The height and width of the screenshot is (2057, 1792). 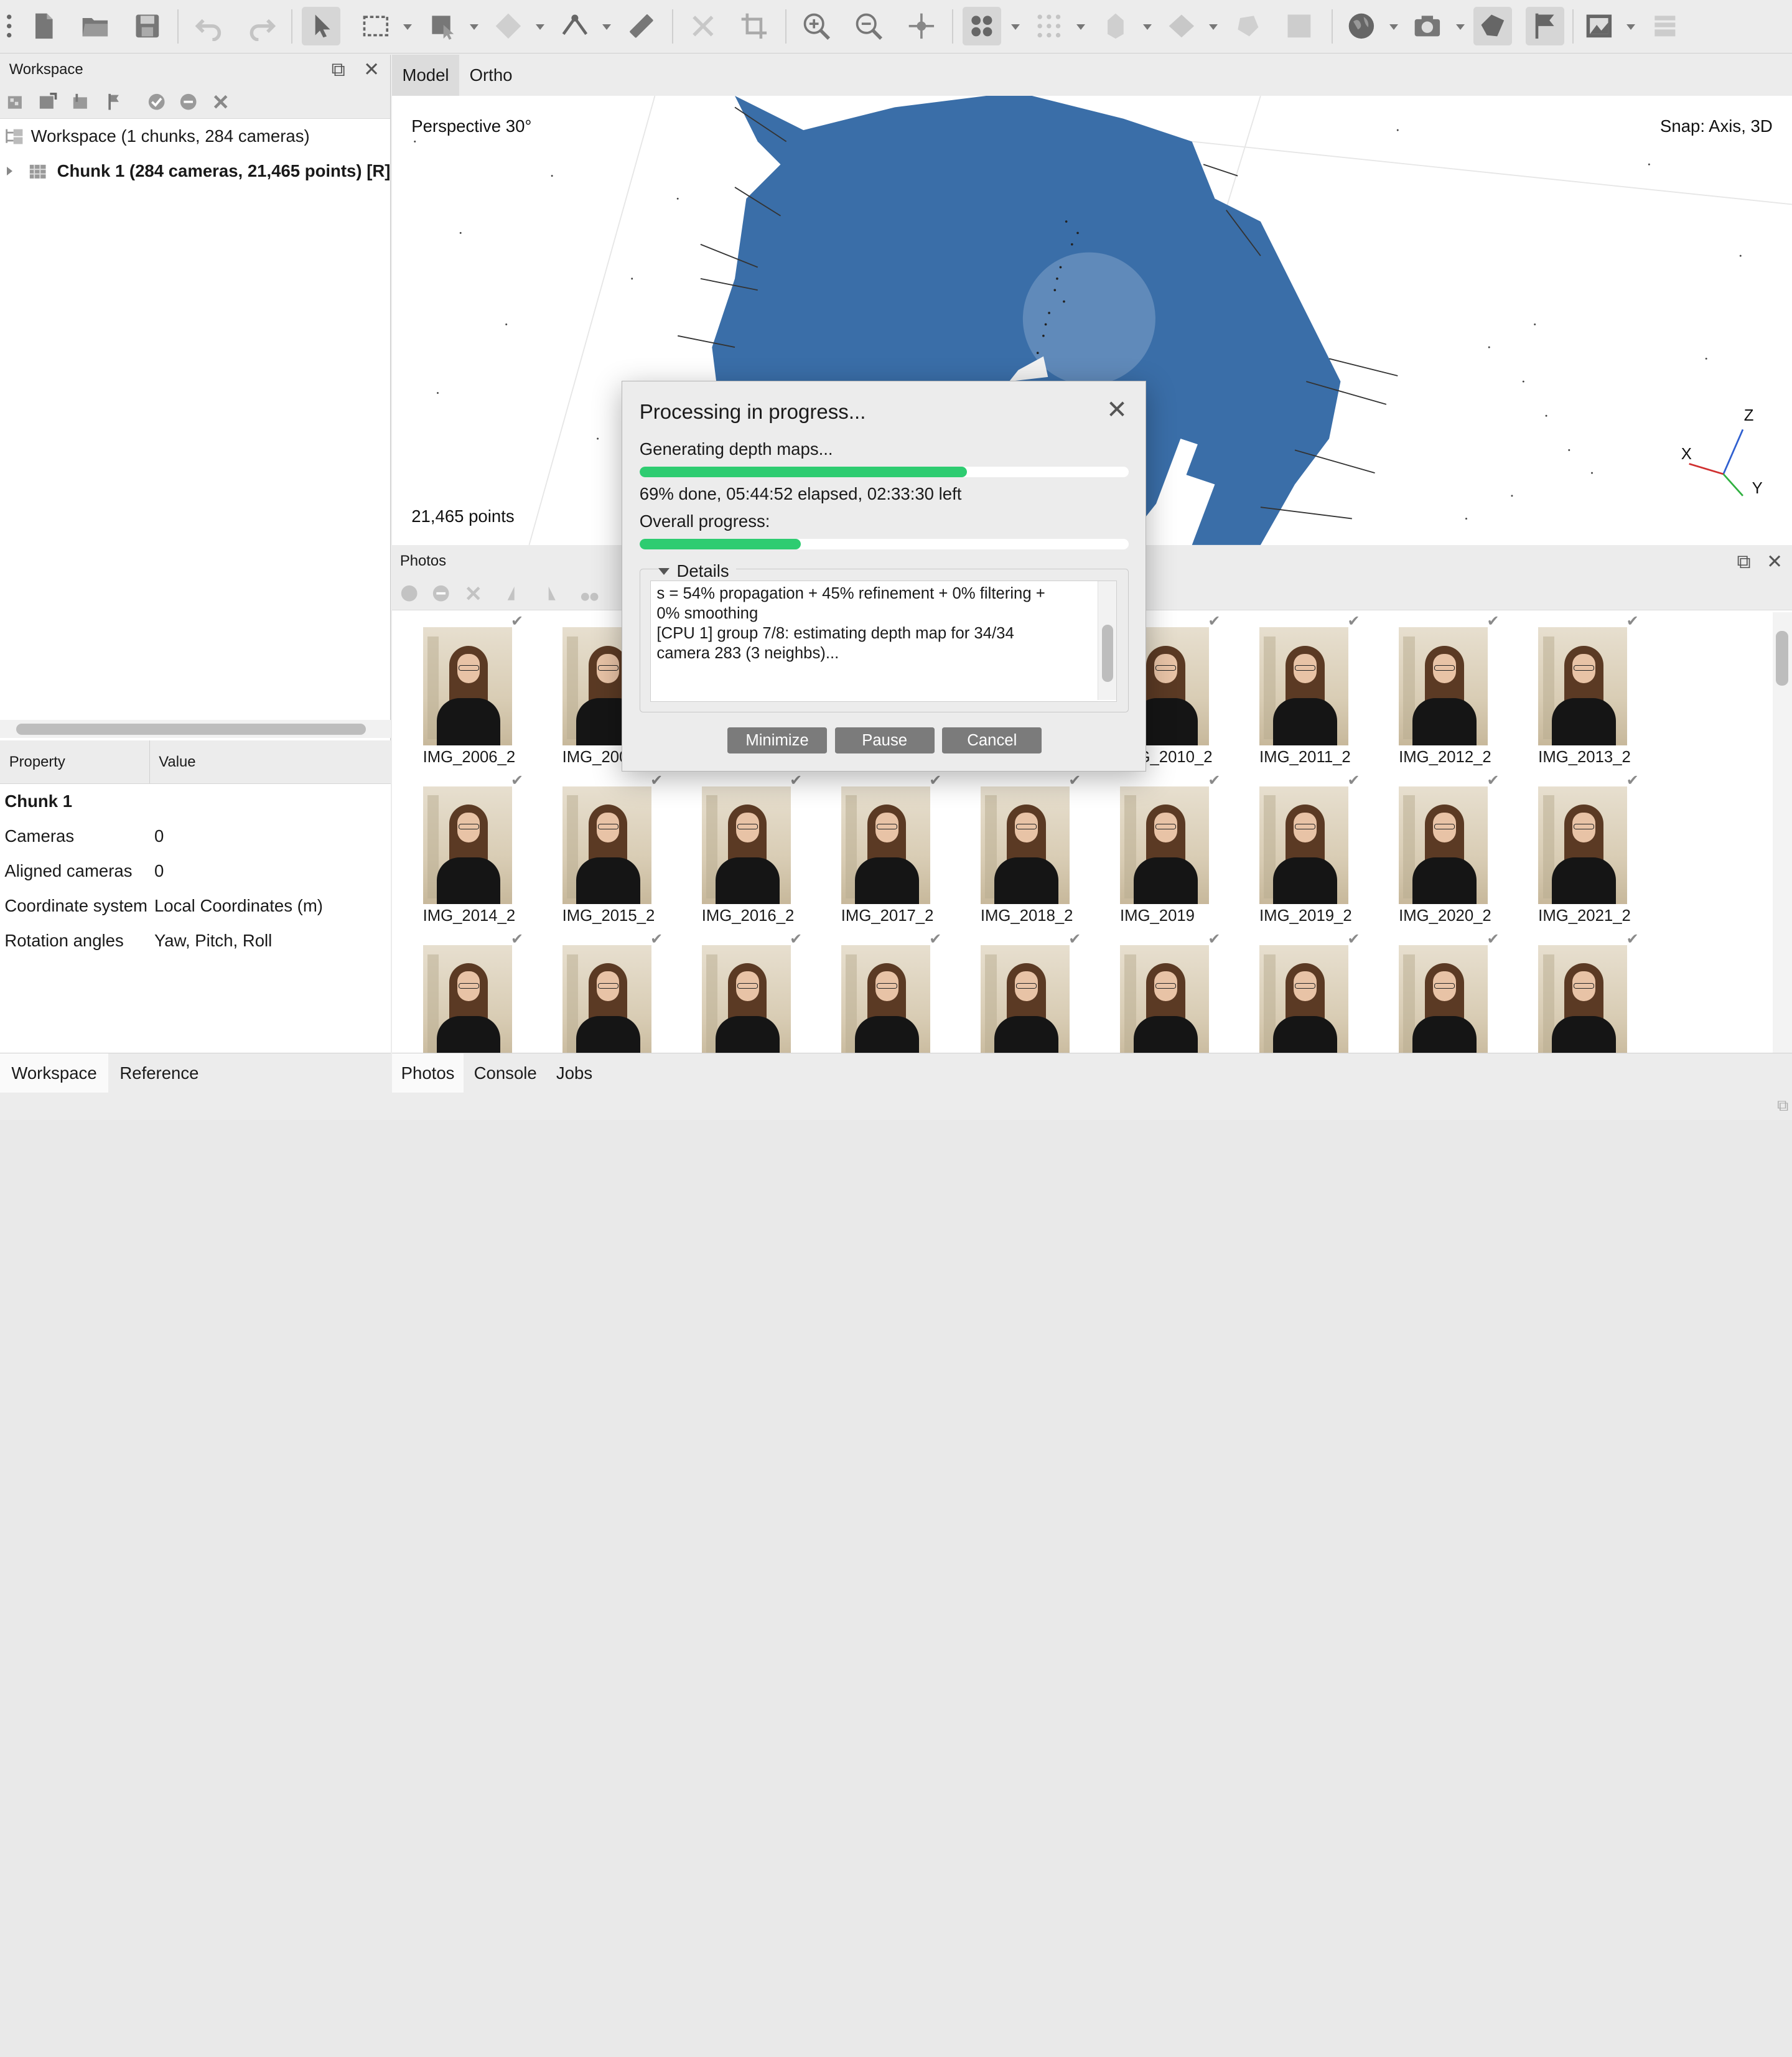 What do you see at coordinates (601, 851) in the screenshot?
I see `photo-thumbnail: ✔ IMG_2015_2` at bounding box center [601, 851].